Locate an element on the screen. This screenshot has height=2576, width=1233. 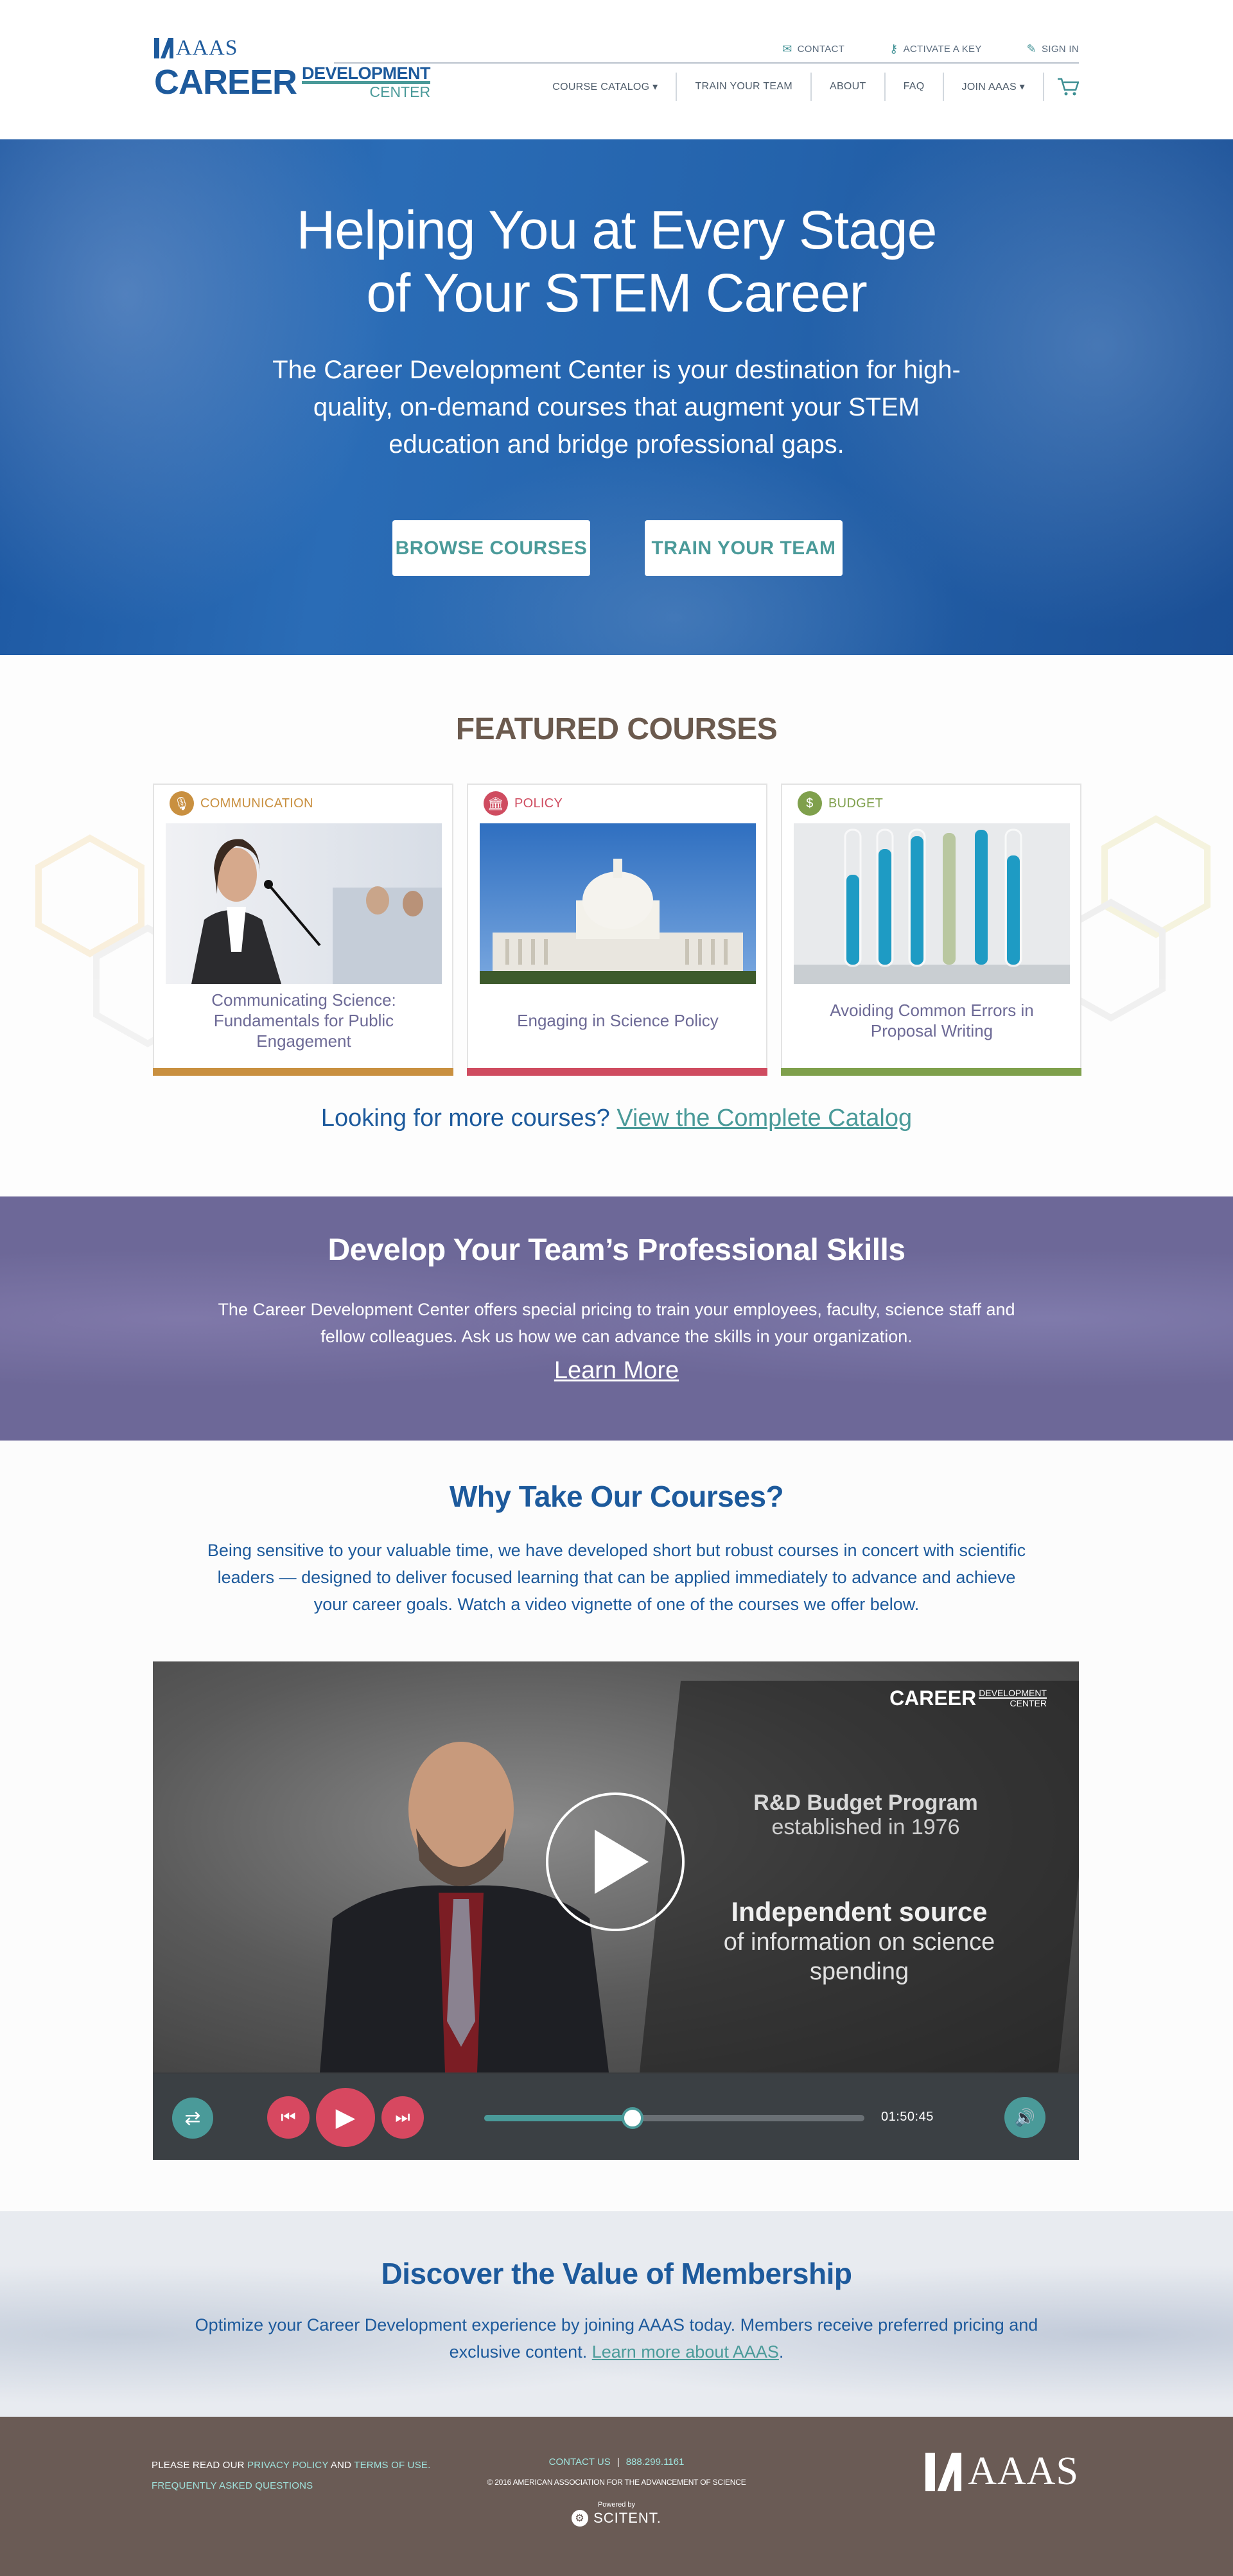
video-play-overlay-icon is located at coordinates (615, 1861).